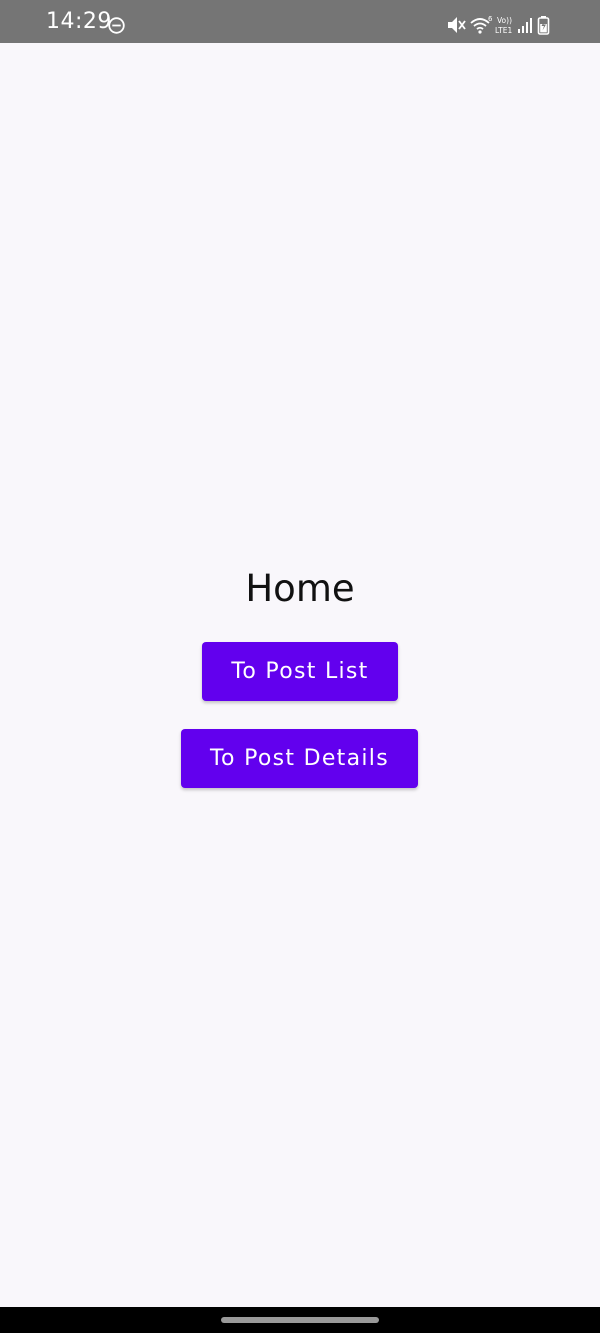 The width and height of the screenshot is (600, 1333). What do you see at coordinates (116, 25) in the screenshot?
I see `do-not-disturb-icon` at bounding box center [116, 25].